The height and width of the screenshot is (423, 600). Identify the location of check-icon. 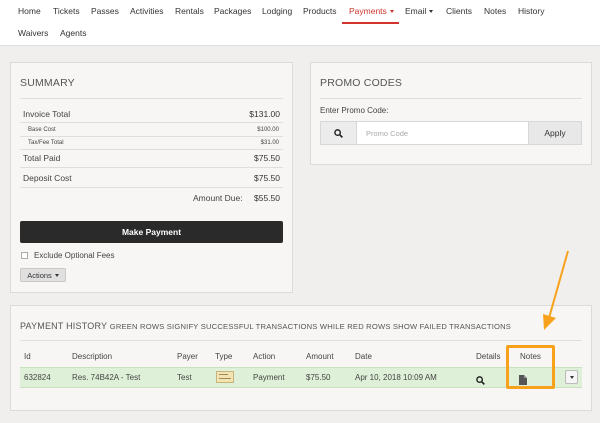
(225, 377).